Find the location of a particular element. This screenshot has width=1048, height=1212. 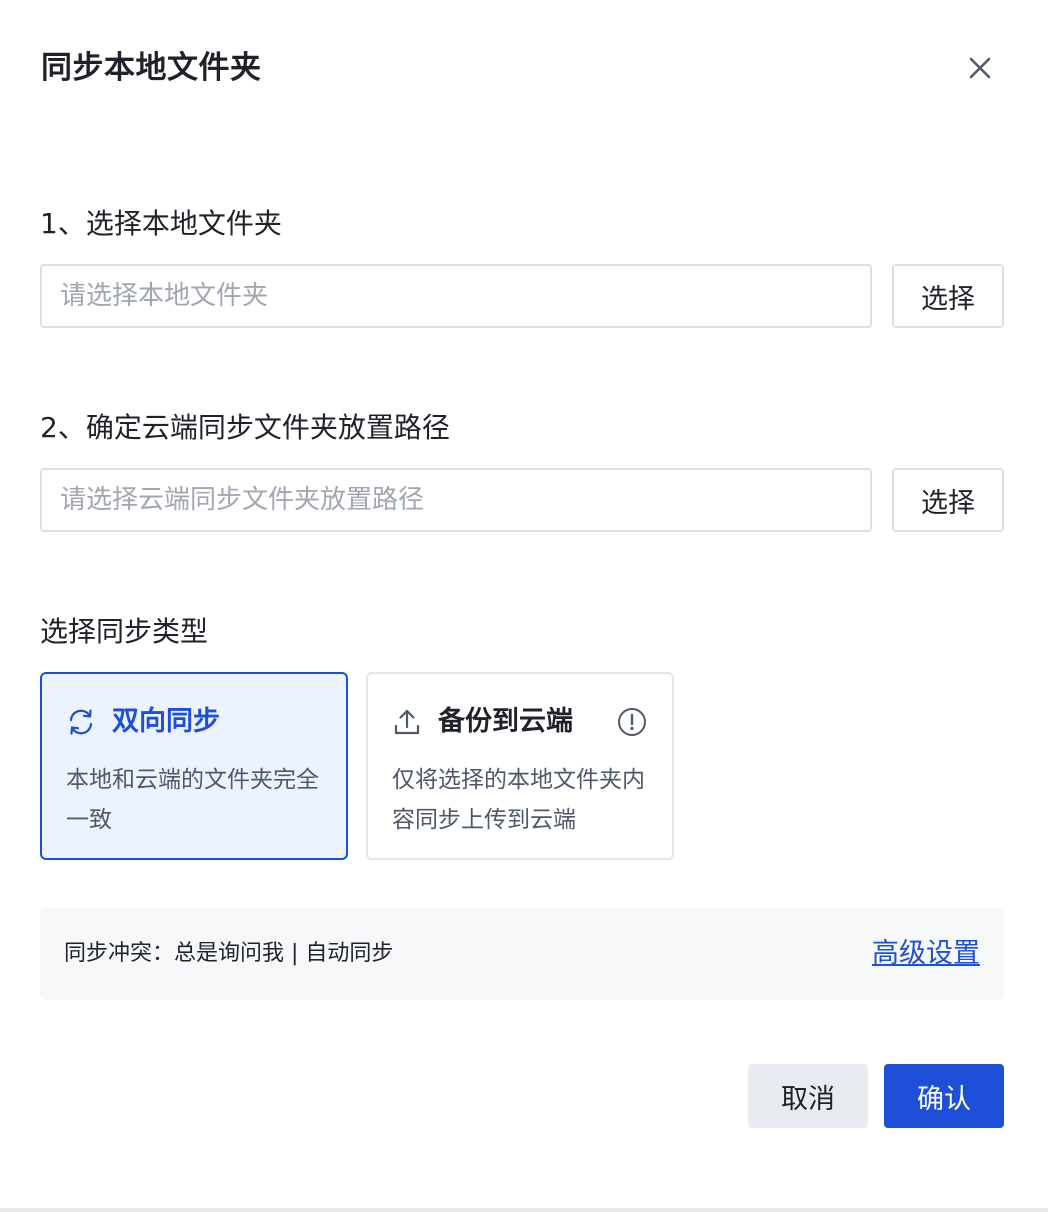

sync-conflict-bar: 同步冲突：总是询问我 | 自动同步 高级设置 is located at coordinates (522, 954).